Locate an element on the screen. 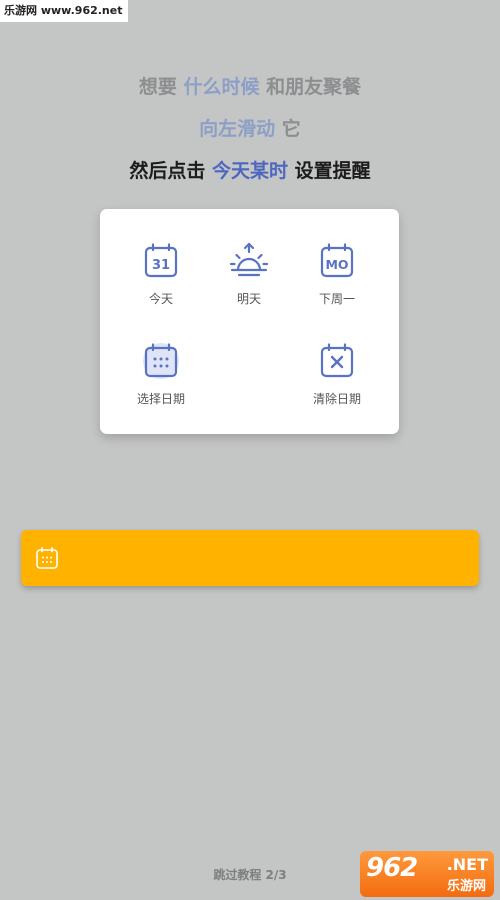  calendar-icon is located at coordinates (47, 558).